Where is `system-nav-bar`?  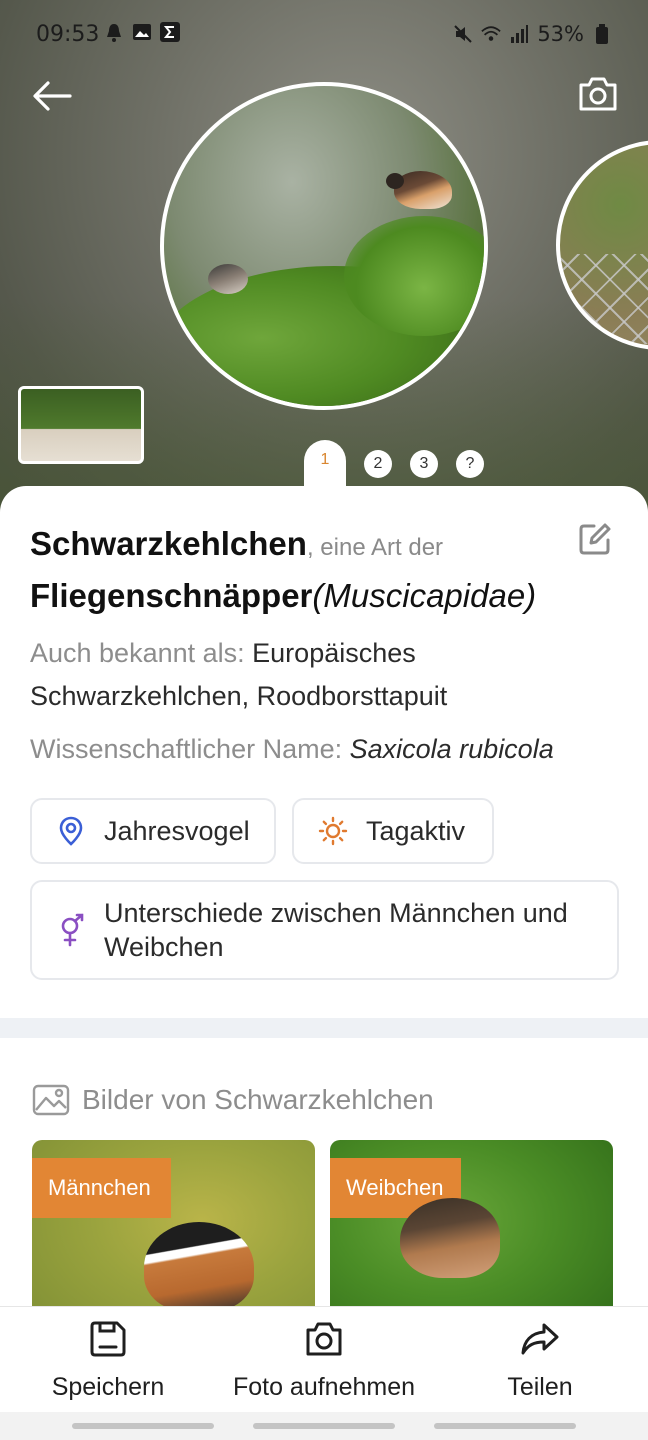
system-nav-bar is located at coordinates (324, 1426).